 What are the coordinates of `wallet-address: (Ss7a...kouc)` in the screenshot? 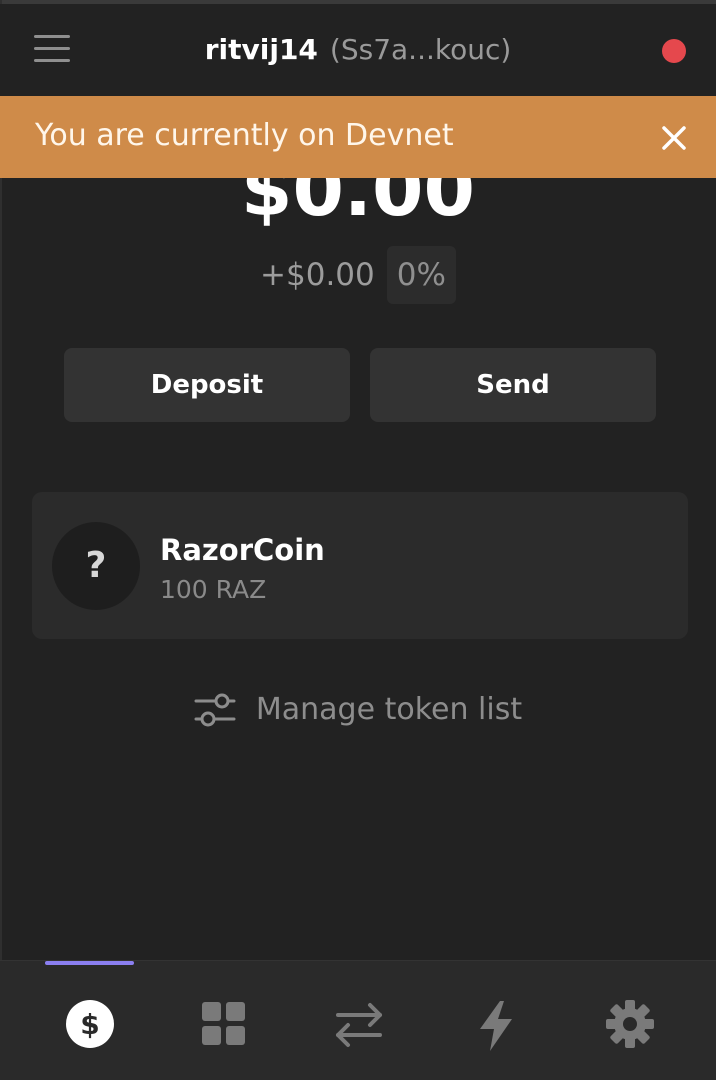 It's located at (420, 49).